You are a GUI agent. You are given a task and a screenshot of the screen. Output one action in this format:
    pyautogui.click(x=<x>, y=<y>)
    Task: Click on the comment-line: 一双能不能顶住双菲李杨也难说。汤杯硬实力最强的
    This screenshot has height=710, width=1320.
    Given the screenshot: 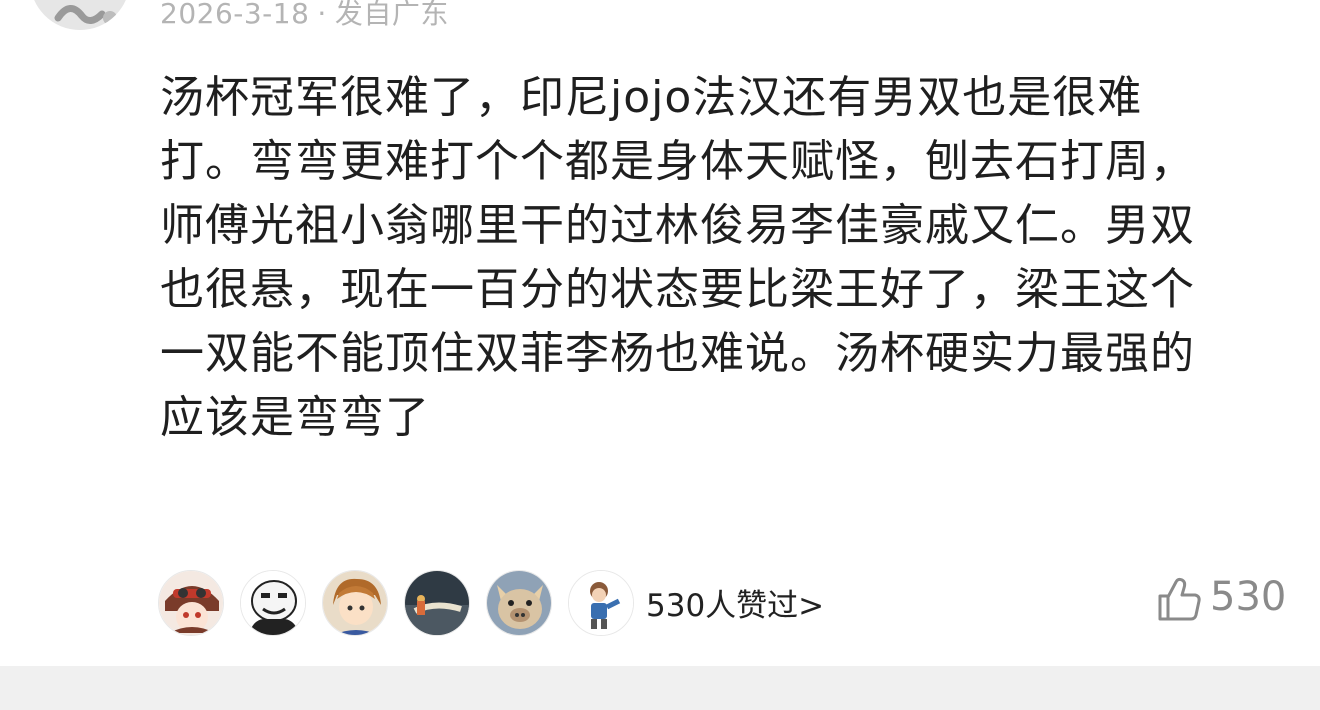 What is the action you would take?
    pyautogui.click(x=677, y=353)
    